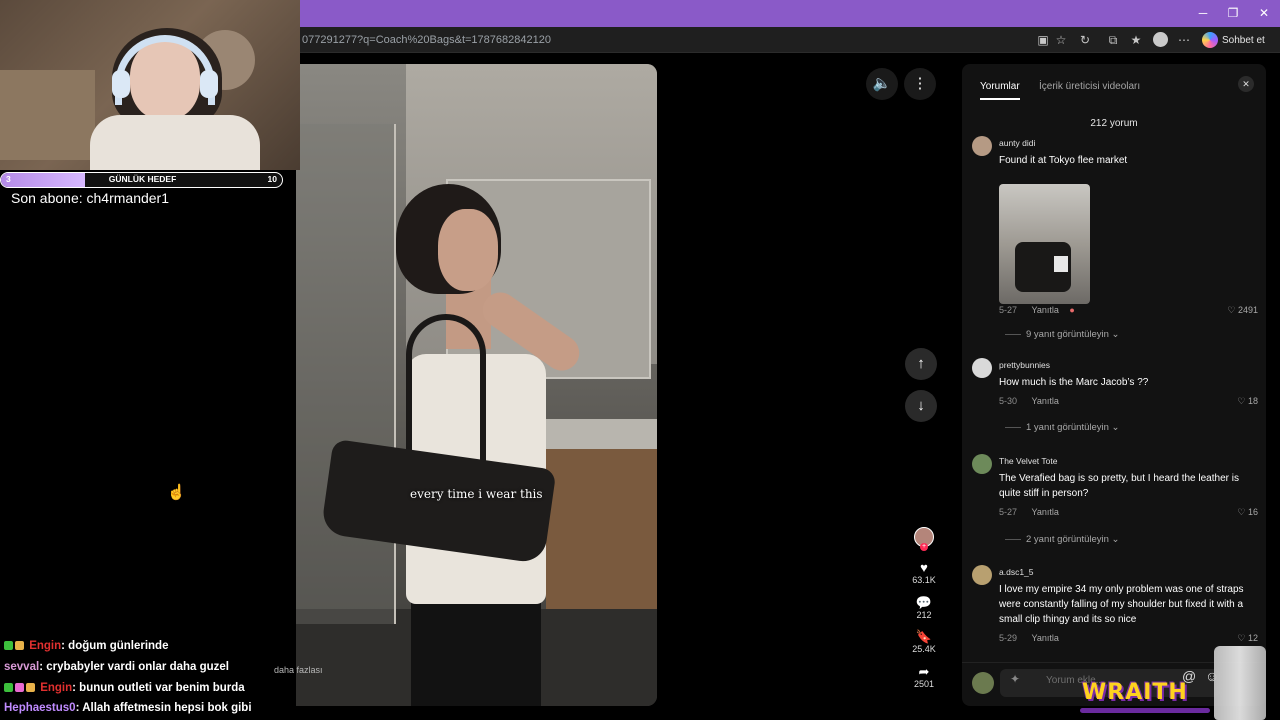 This screenshot has height=720, width=1280. Describe the element at coordinates (476, 494) in the screenshot. I see `video-caption: every time i wear this` at that location.